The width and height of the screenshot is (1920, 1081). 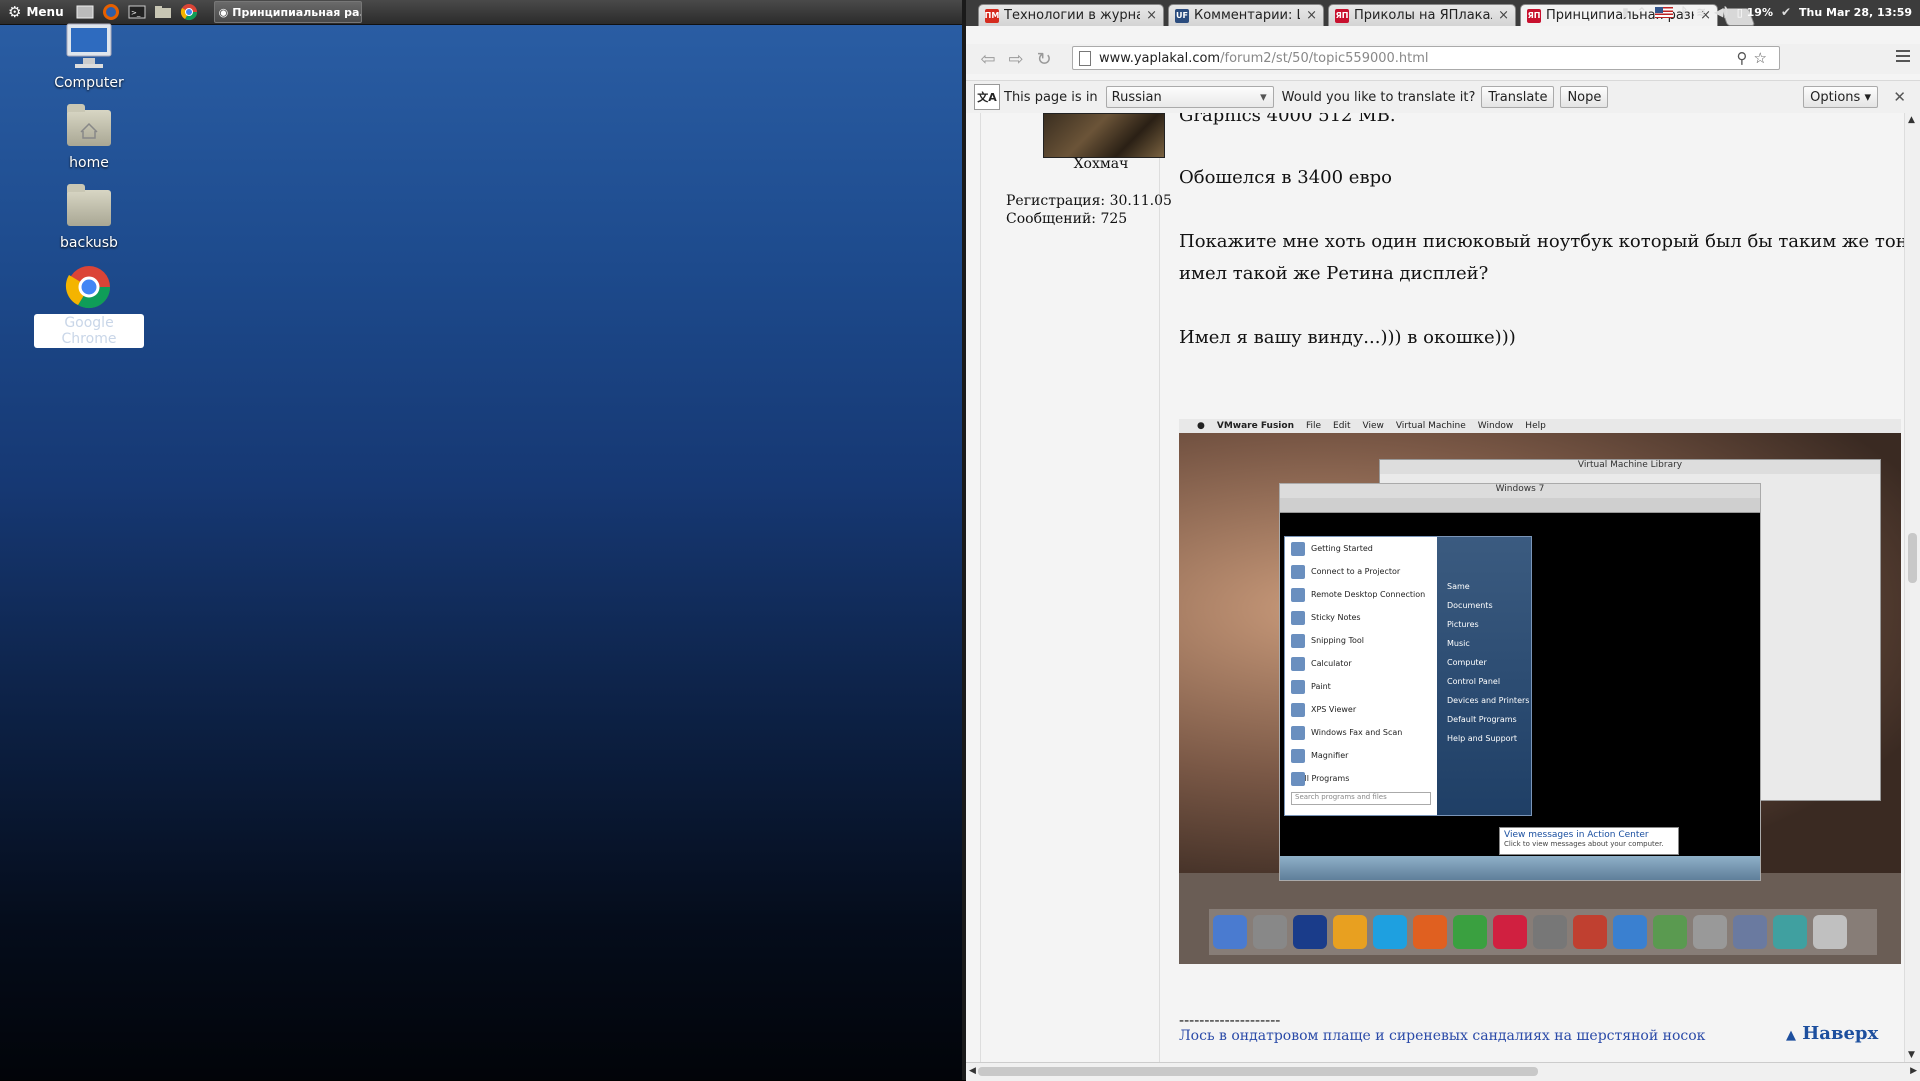 I want to click on translate-icon: 文A, so click(x=987, y=97).